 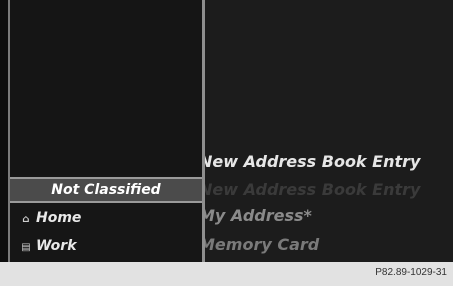 What do you see at coordinates (312, 161) in the screenshot?
I see `menu-item-new-address-book-entry: New Address Book Entry` at bounding box center [312, 161].